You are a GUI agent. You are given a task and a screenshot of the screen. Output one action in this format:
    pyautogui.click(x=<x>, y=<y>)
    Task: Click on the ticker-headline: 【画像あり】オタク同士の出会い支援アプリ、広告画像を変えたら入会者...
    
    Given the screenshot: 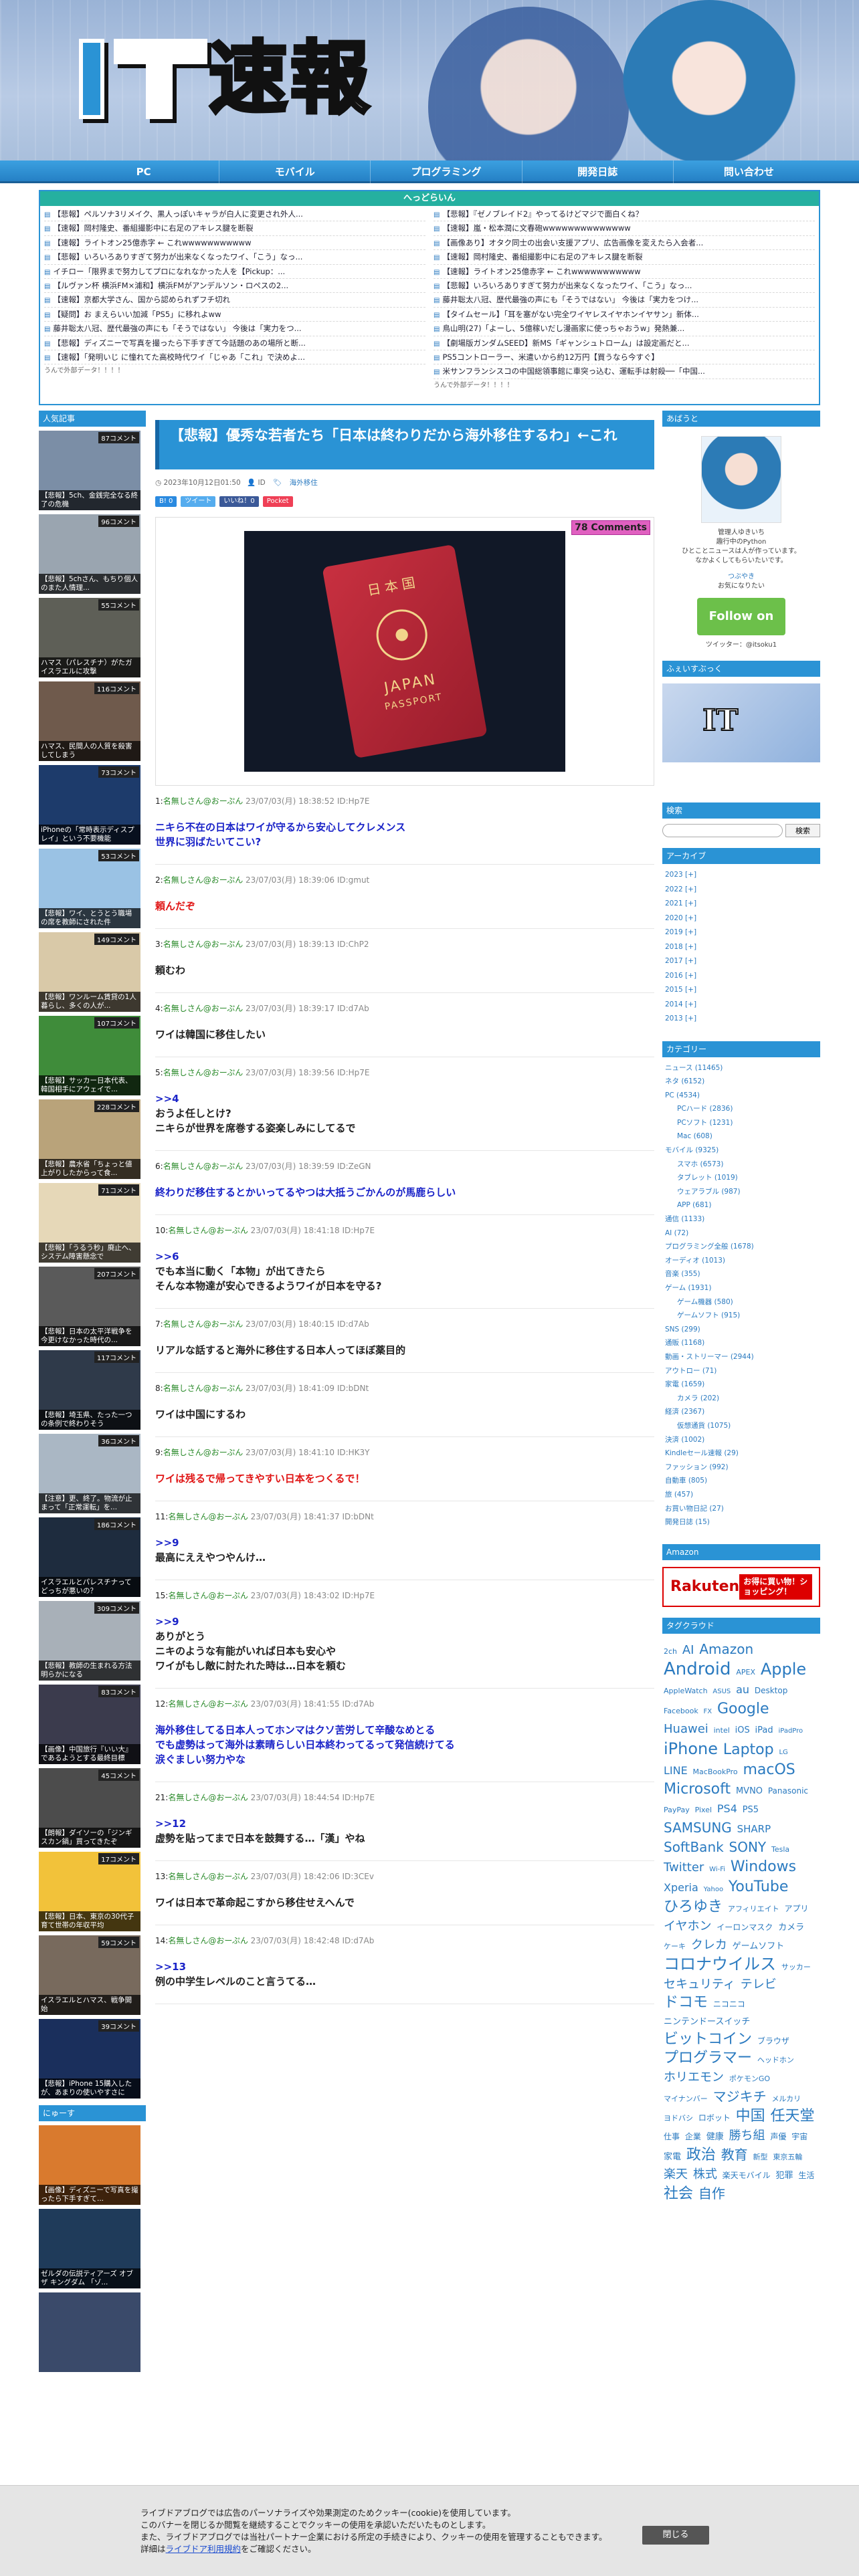 What is the action you would take?
    pyautogui.click(x=624, y=243)
    